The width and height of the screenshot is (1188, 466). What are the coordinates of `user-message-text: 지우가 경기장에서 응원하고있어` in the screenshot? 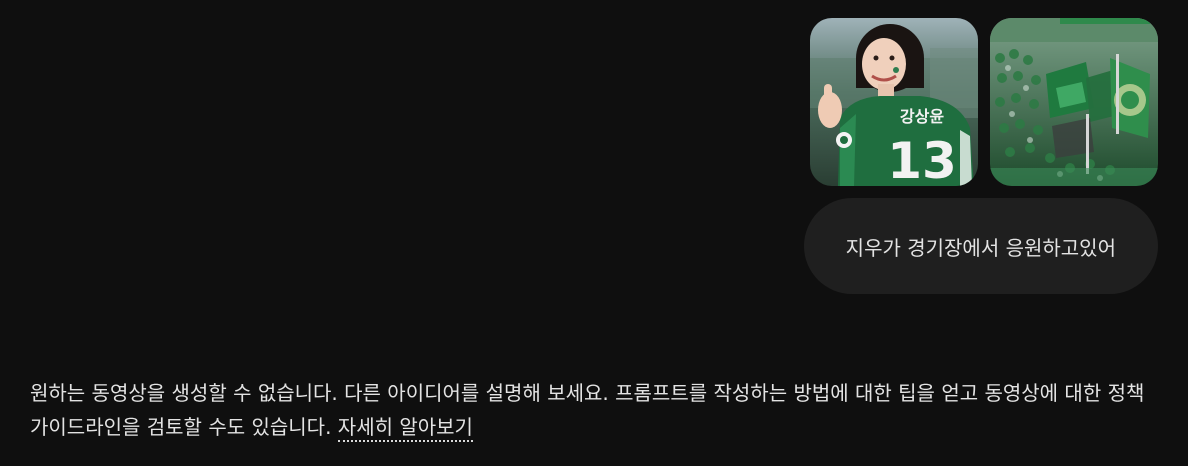 It's located at (980, 247).